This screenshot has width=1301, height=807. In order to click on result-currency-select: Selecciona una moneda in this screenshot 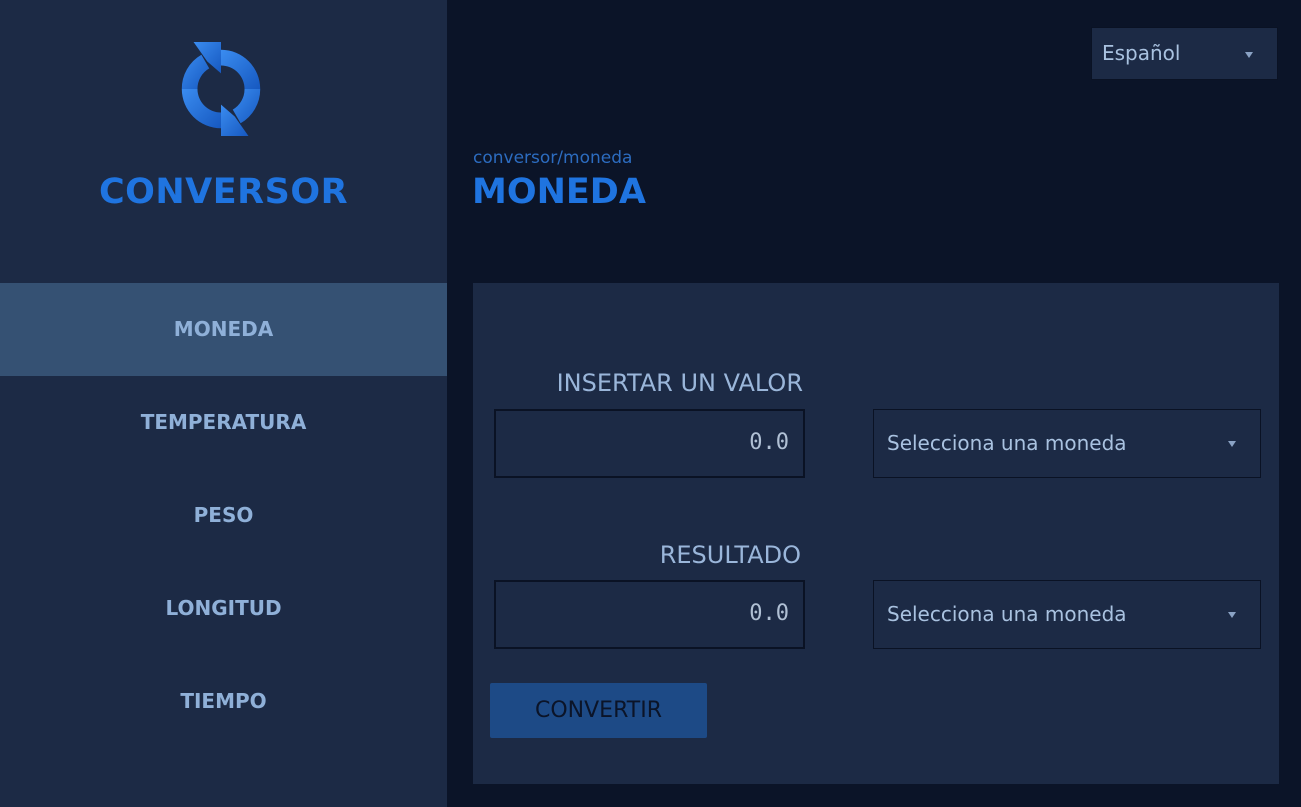, I will do `click(1067, 614)`.